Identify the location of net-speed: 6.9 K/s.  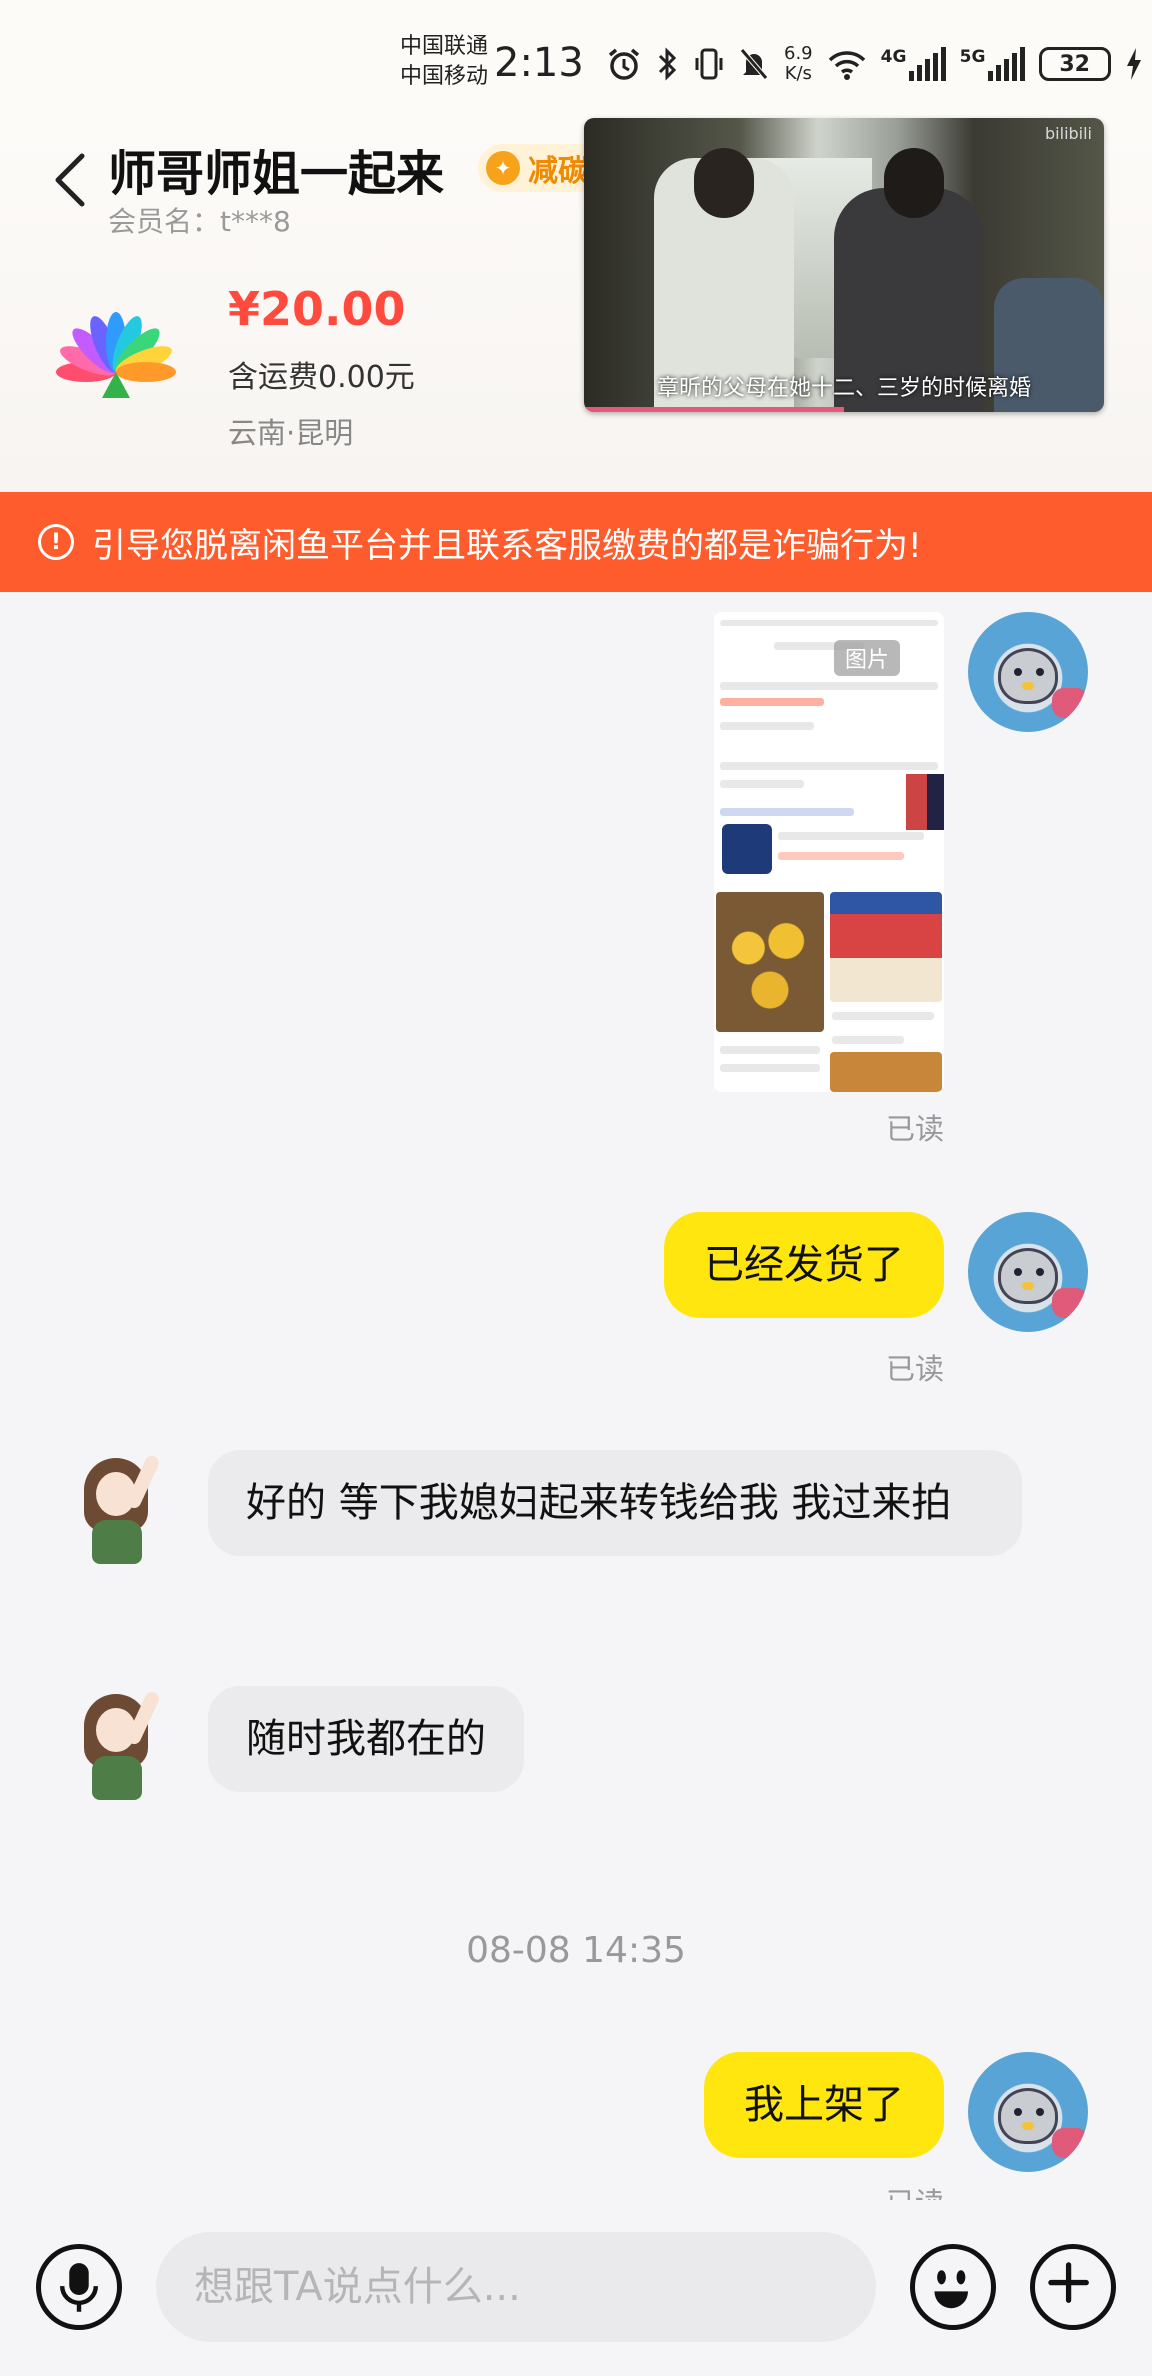
(798, 64).